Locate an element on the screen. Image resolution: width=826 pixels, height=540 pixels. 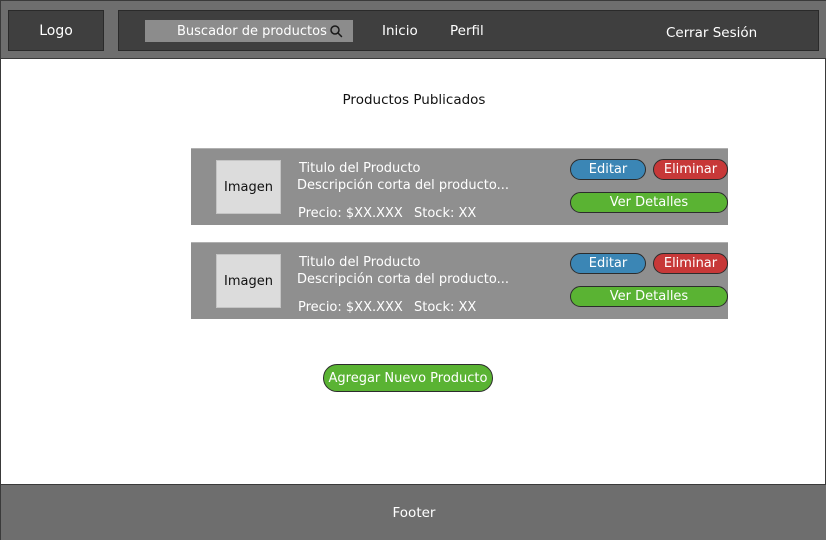
page-title: Productos Publicados is located at coordinates (414, 100).